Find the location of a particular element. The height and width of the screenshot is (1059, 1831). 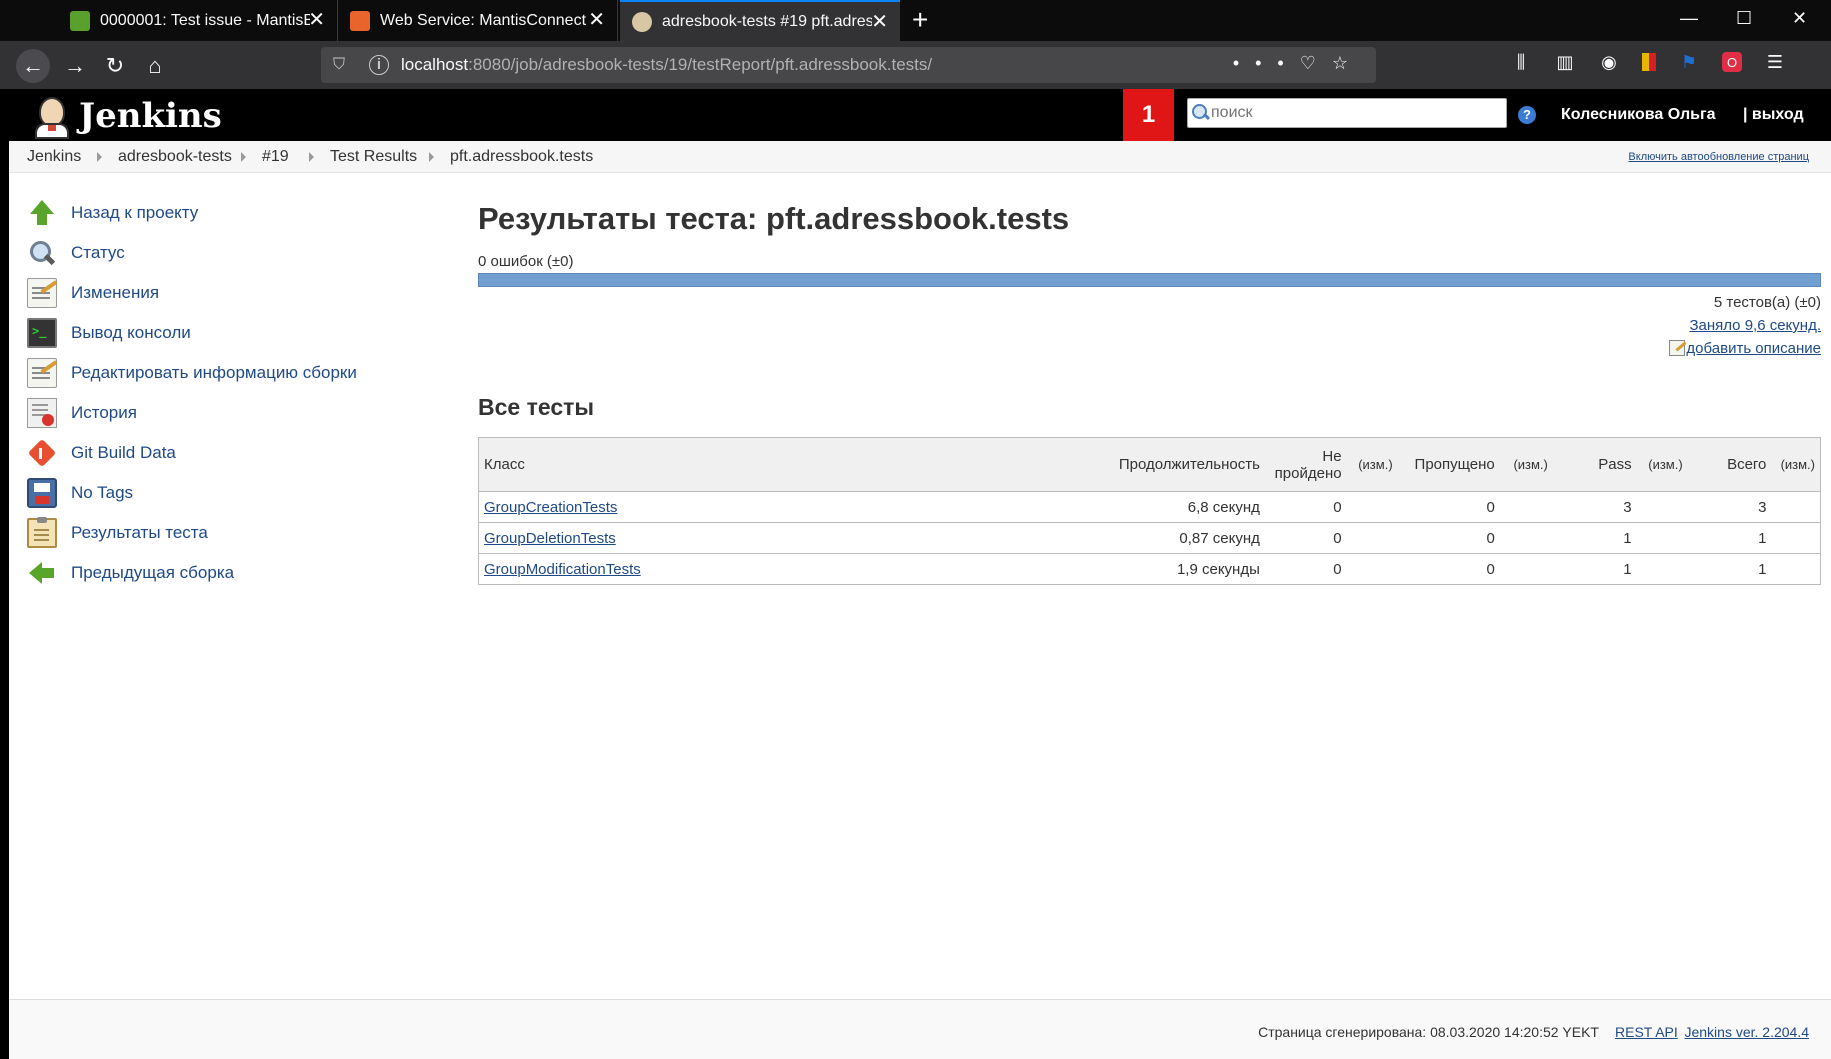

test-class-link: GroupDeletionTests is located at coordinates (550, 538).